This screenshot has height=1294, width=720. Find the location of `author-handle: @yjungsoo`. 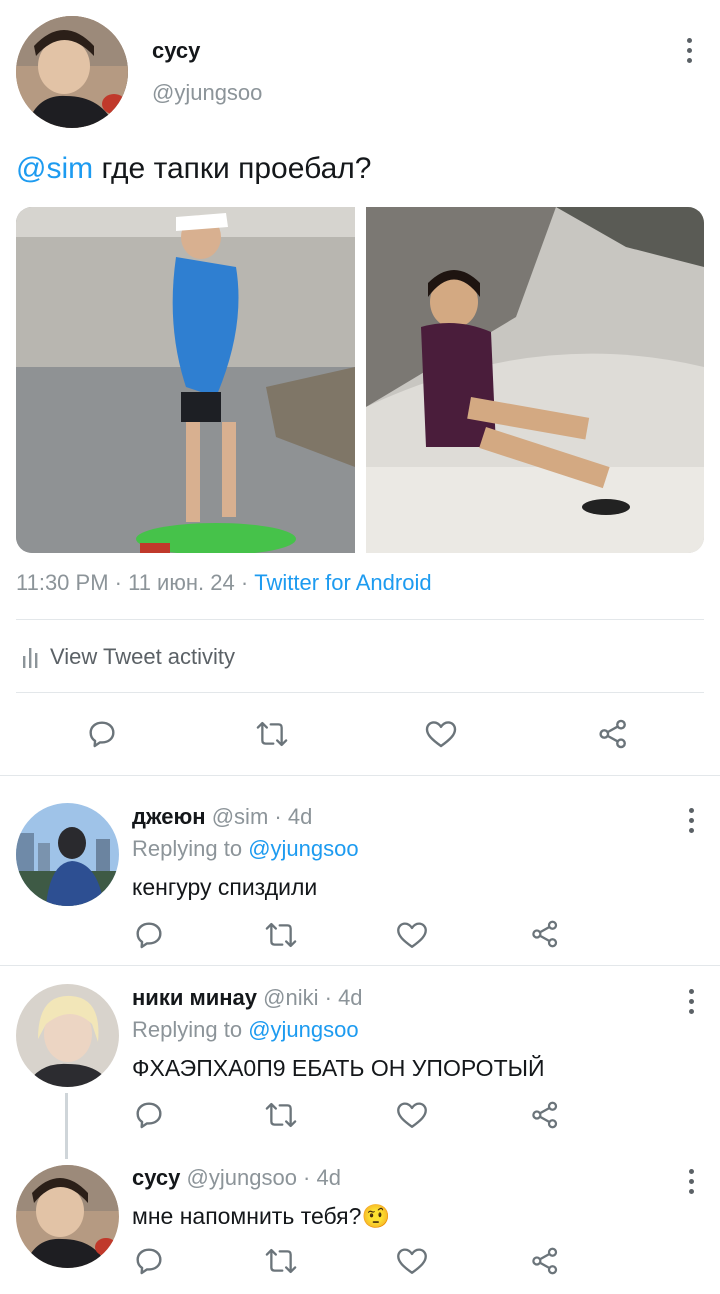

author-handle: @yjungsoo is located at coordinates (207, 93).